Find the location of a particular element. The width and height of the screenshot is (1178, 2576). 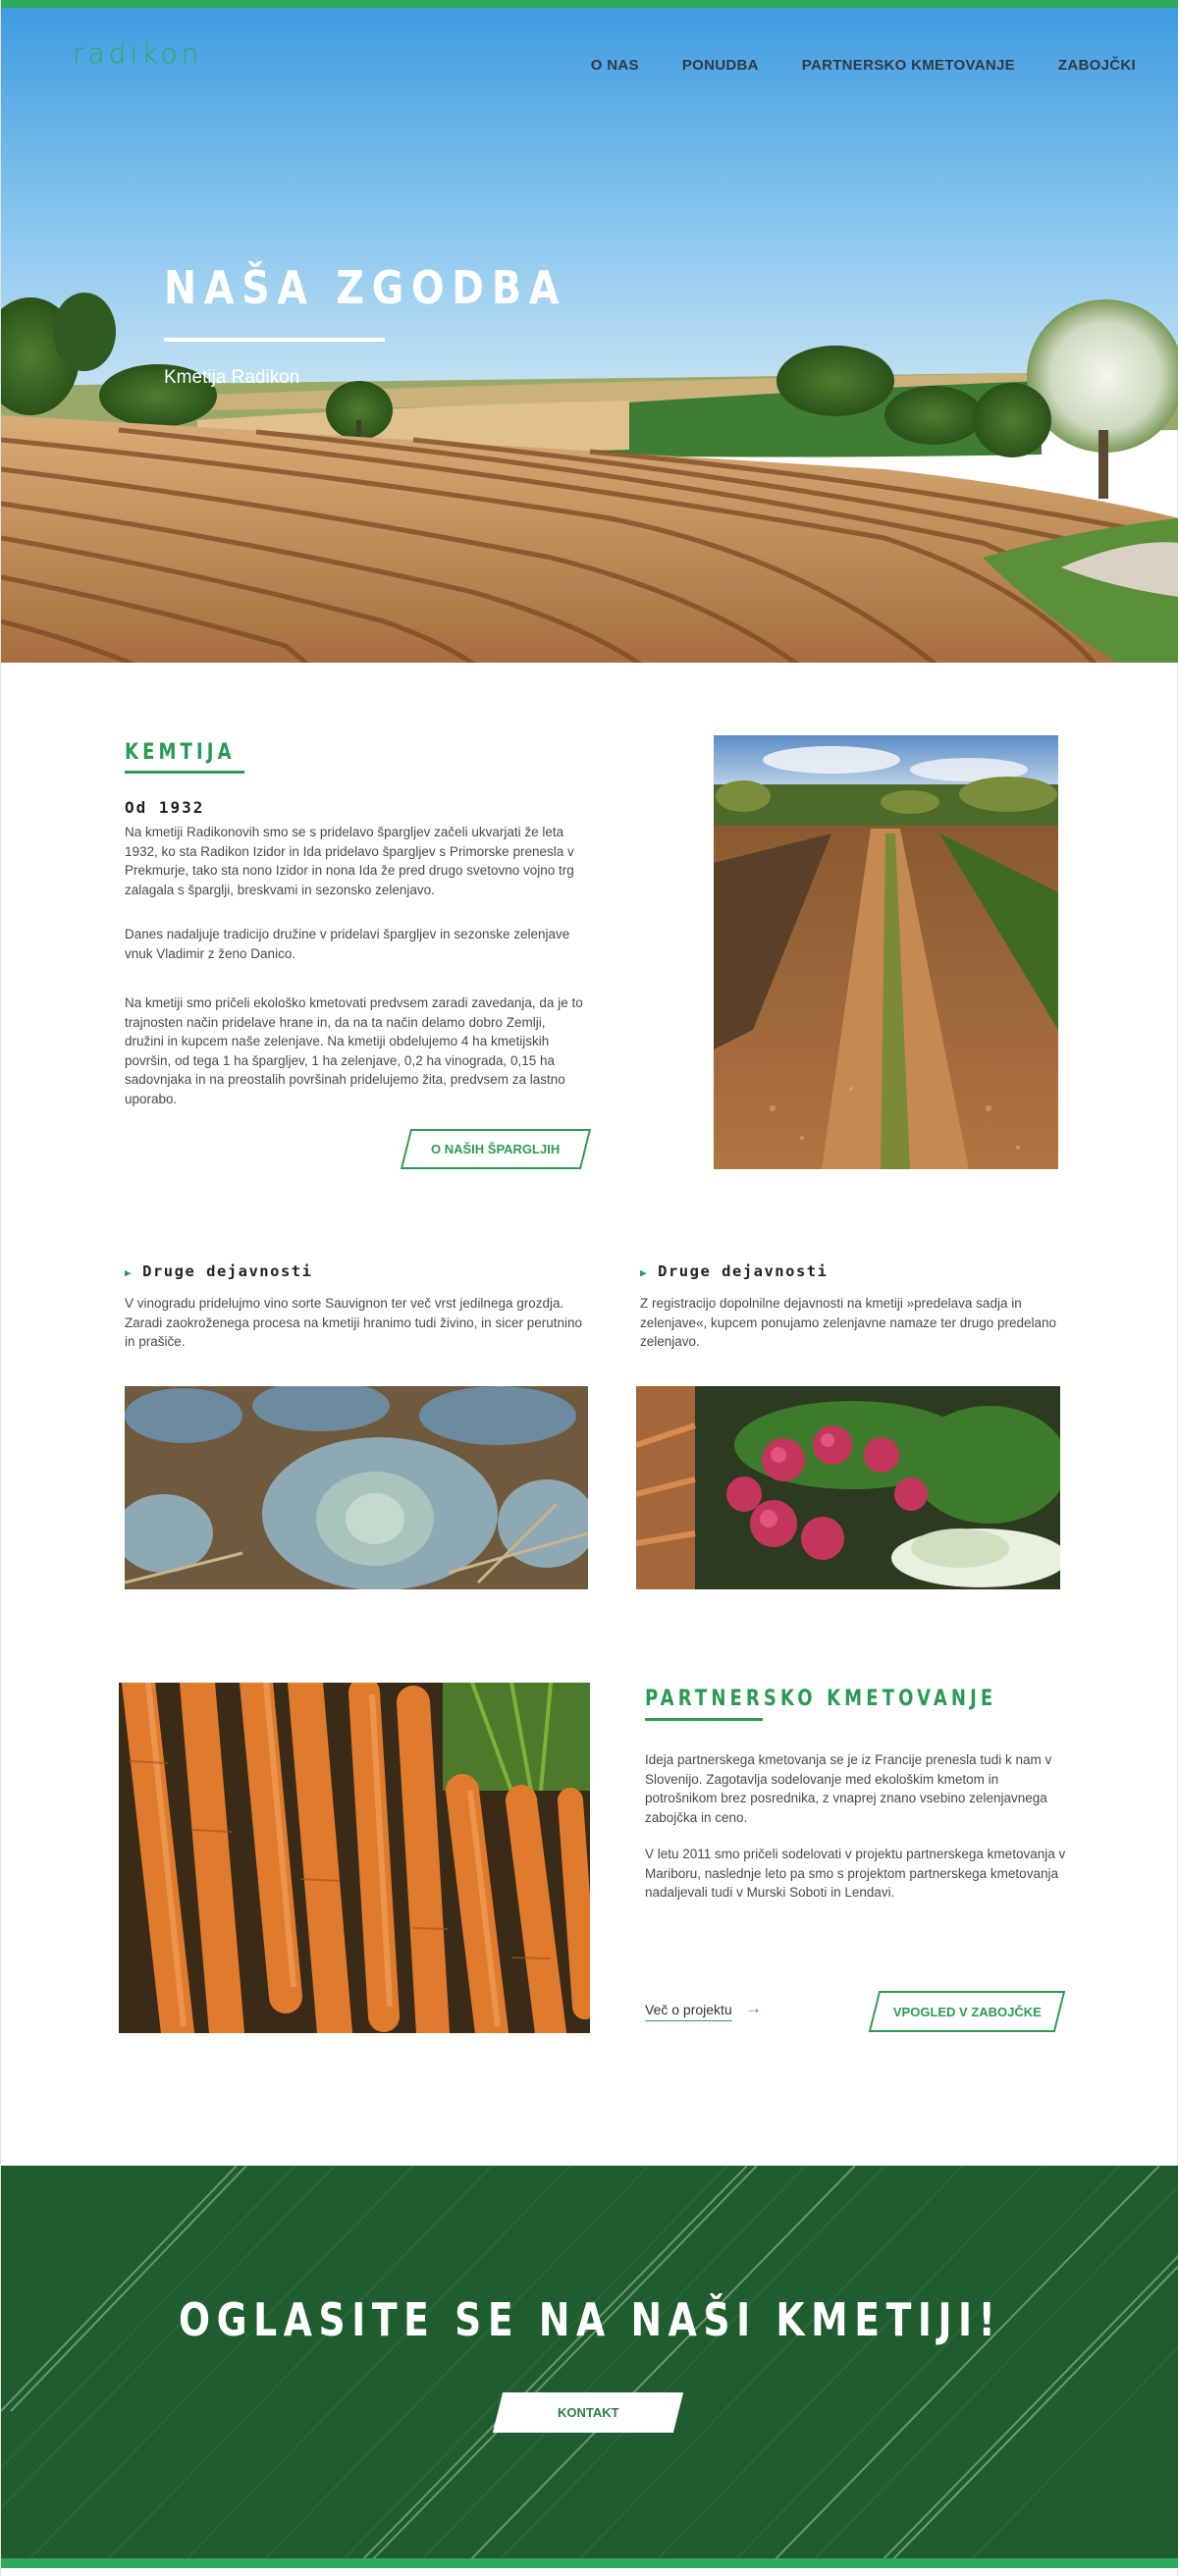

logo: radikon is located at coordinates (138, 53).